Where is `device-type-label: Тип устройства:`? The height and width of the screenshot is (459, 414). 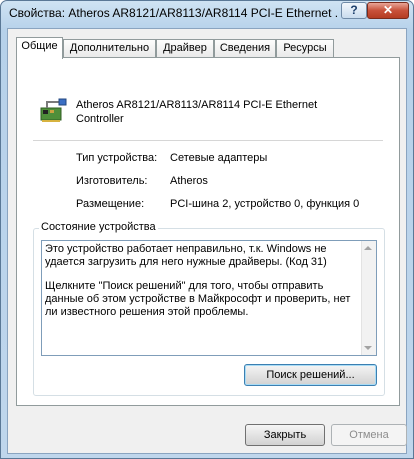
device-type-label: Тип устройства: is located at coordinates (117, 158).